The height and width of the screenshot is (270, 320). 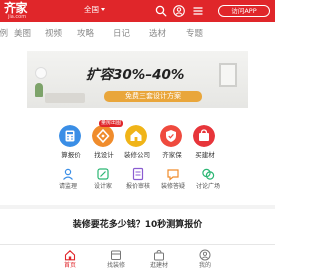 What do you see at coordinates (158, 265) in the screenshot?
I see `nav-label: 逛建材` at bounding box center [158, 265].